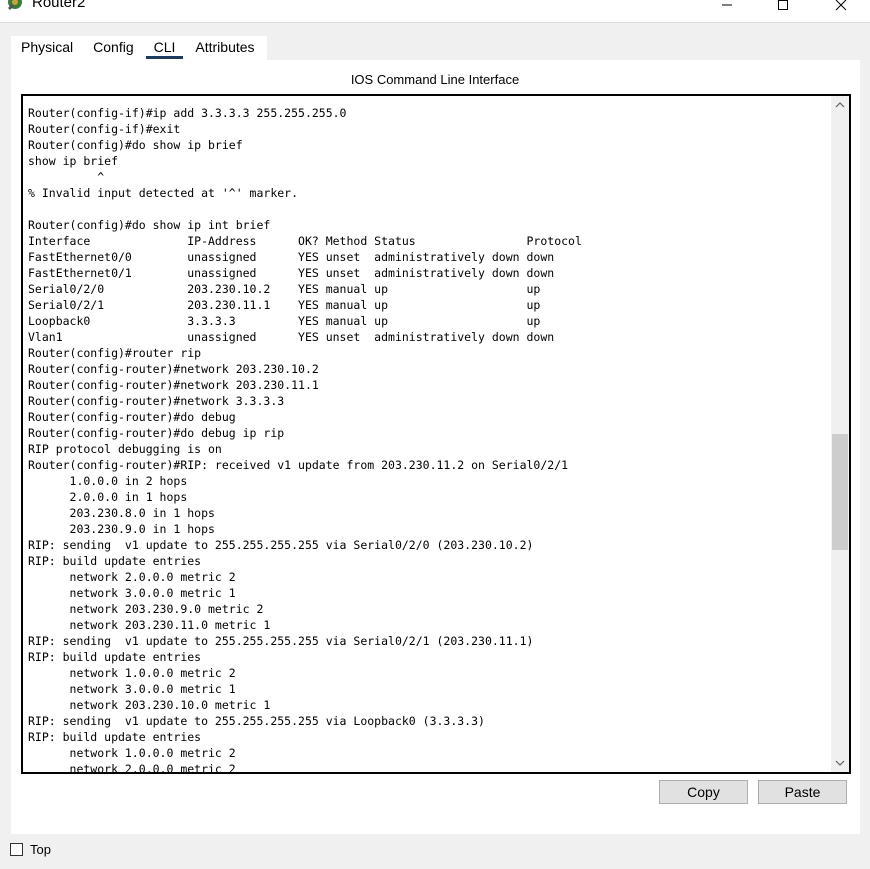  What do you see at coordinates (164, 57) in the screenshot?
I see `active-tab-indicator` at bounding box center [164, 57].